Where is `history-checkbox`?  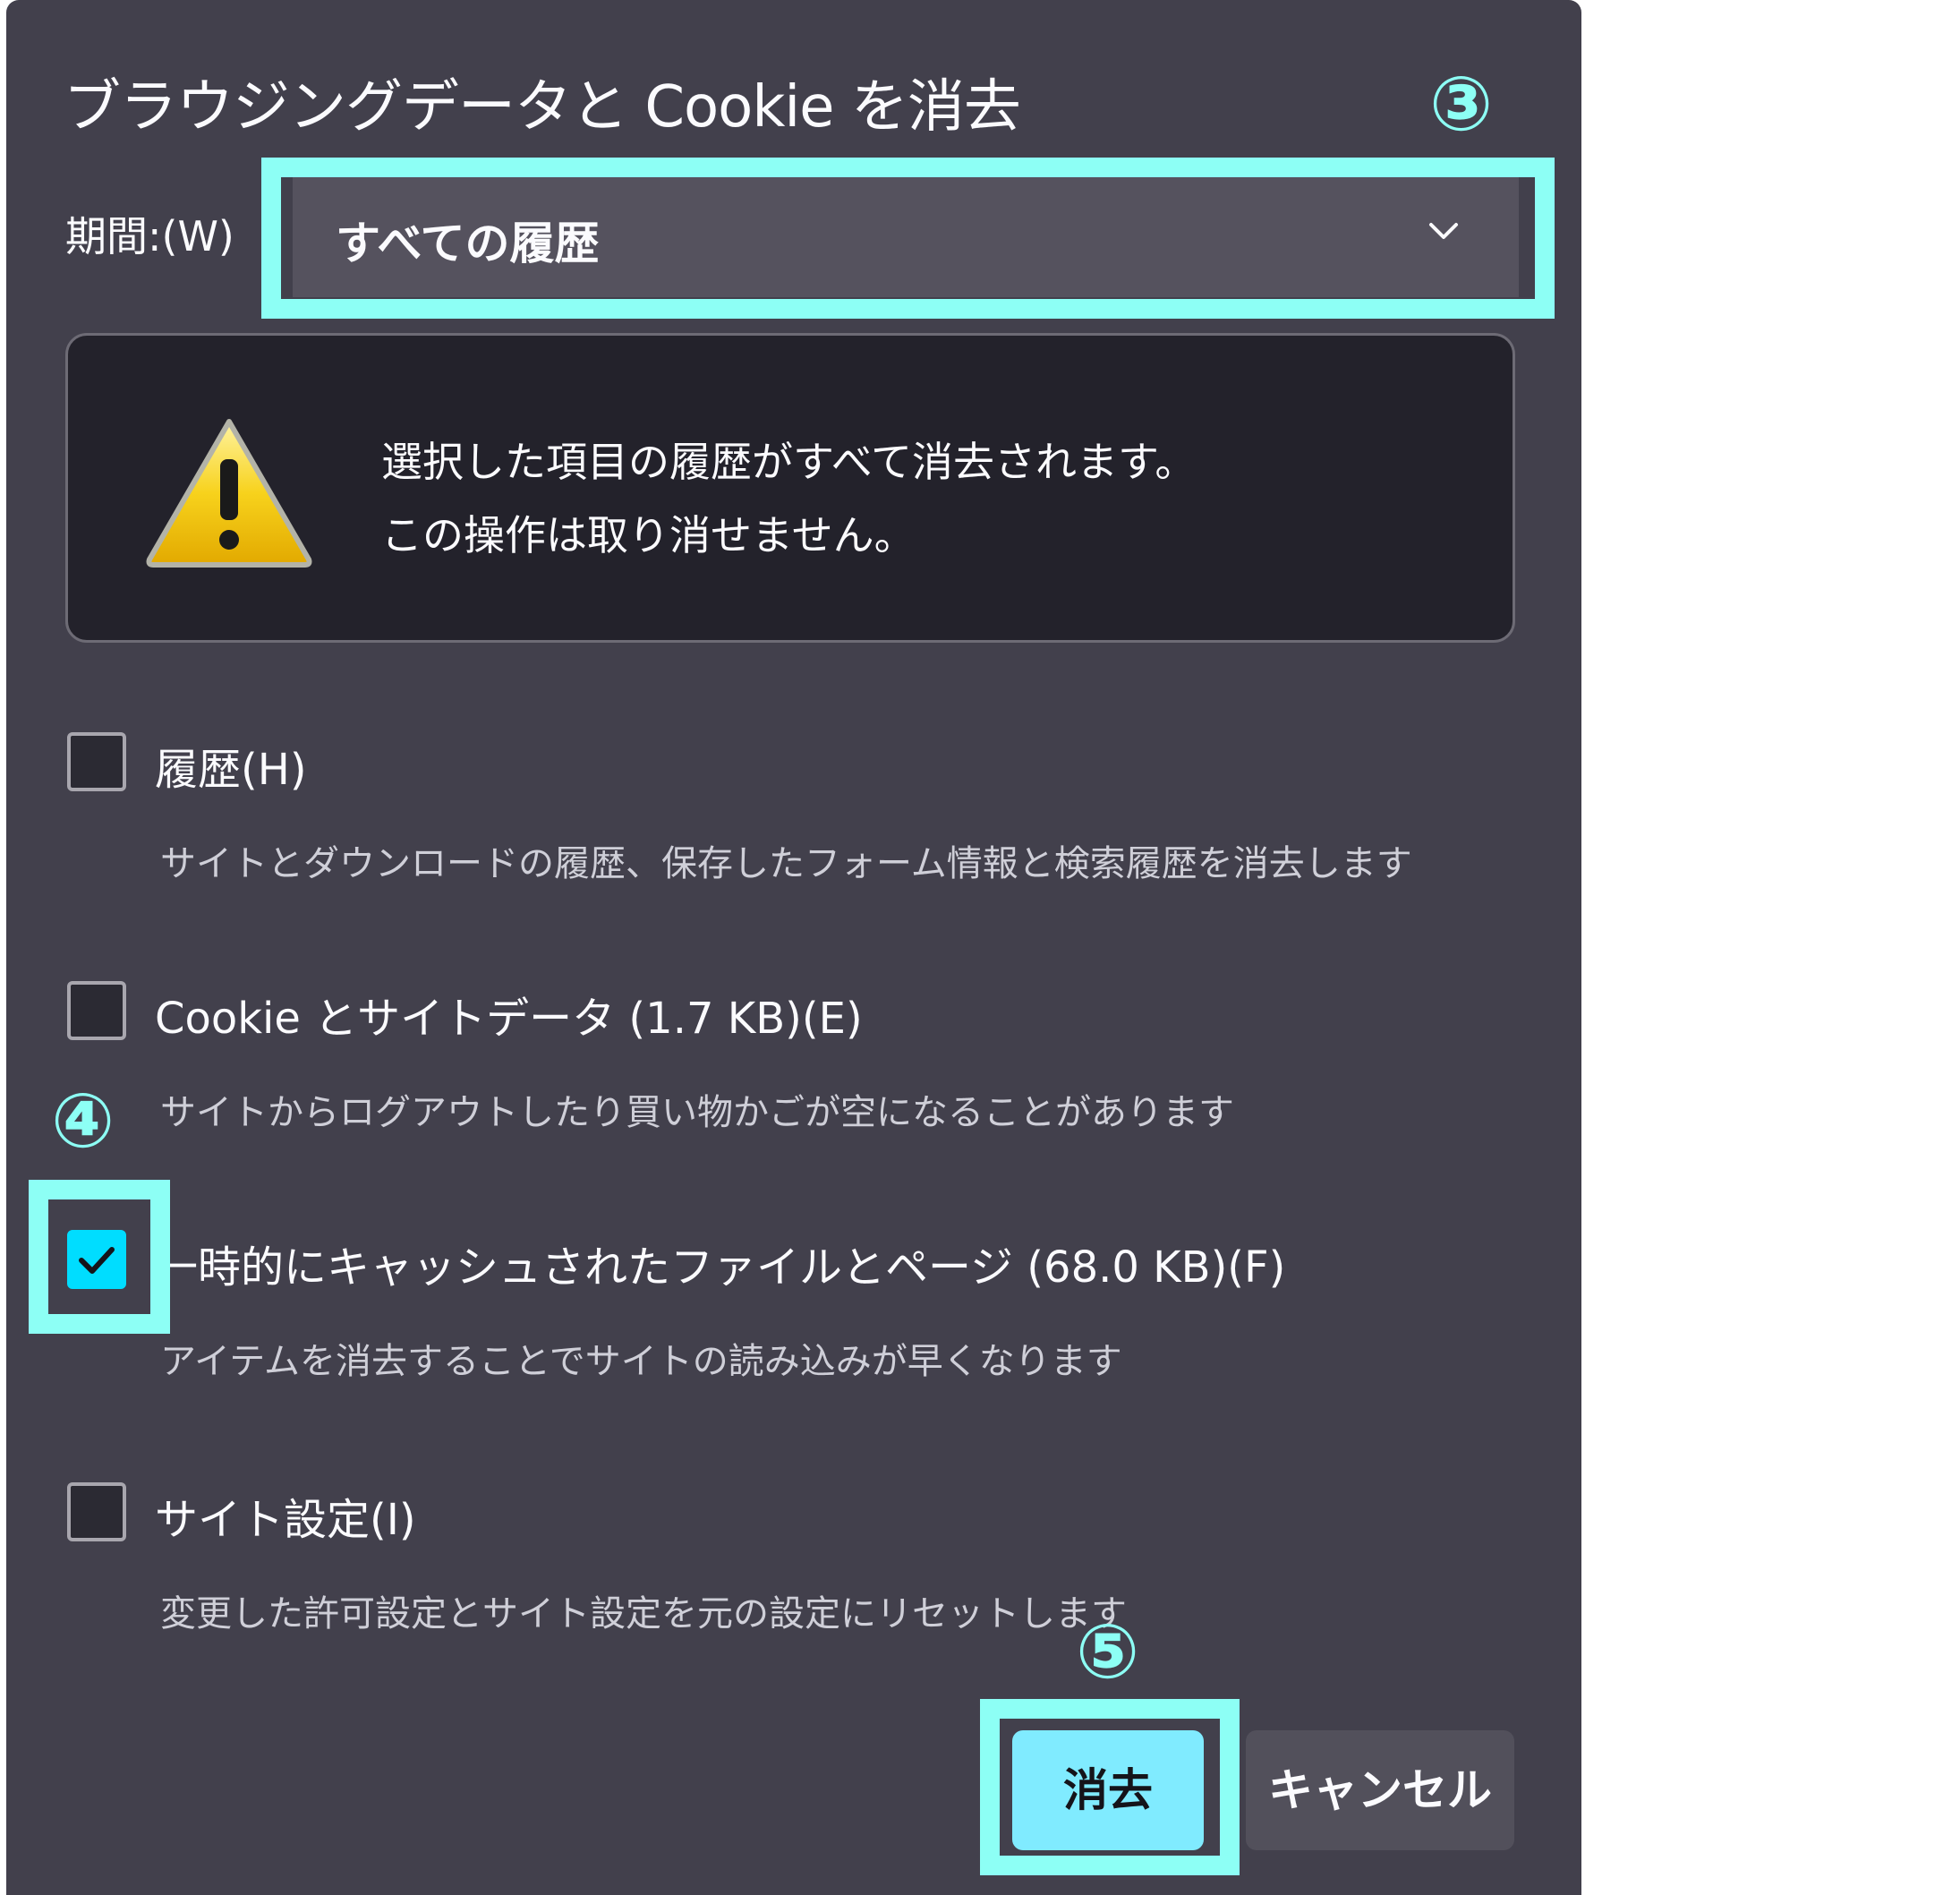
history-checkbox is located at coordinates (96, 761).